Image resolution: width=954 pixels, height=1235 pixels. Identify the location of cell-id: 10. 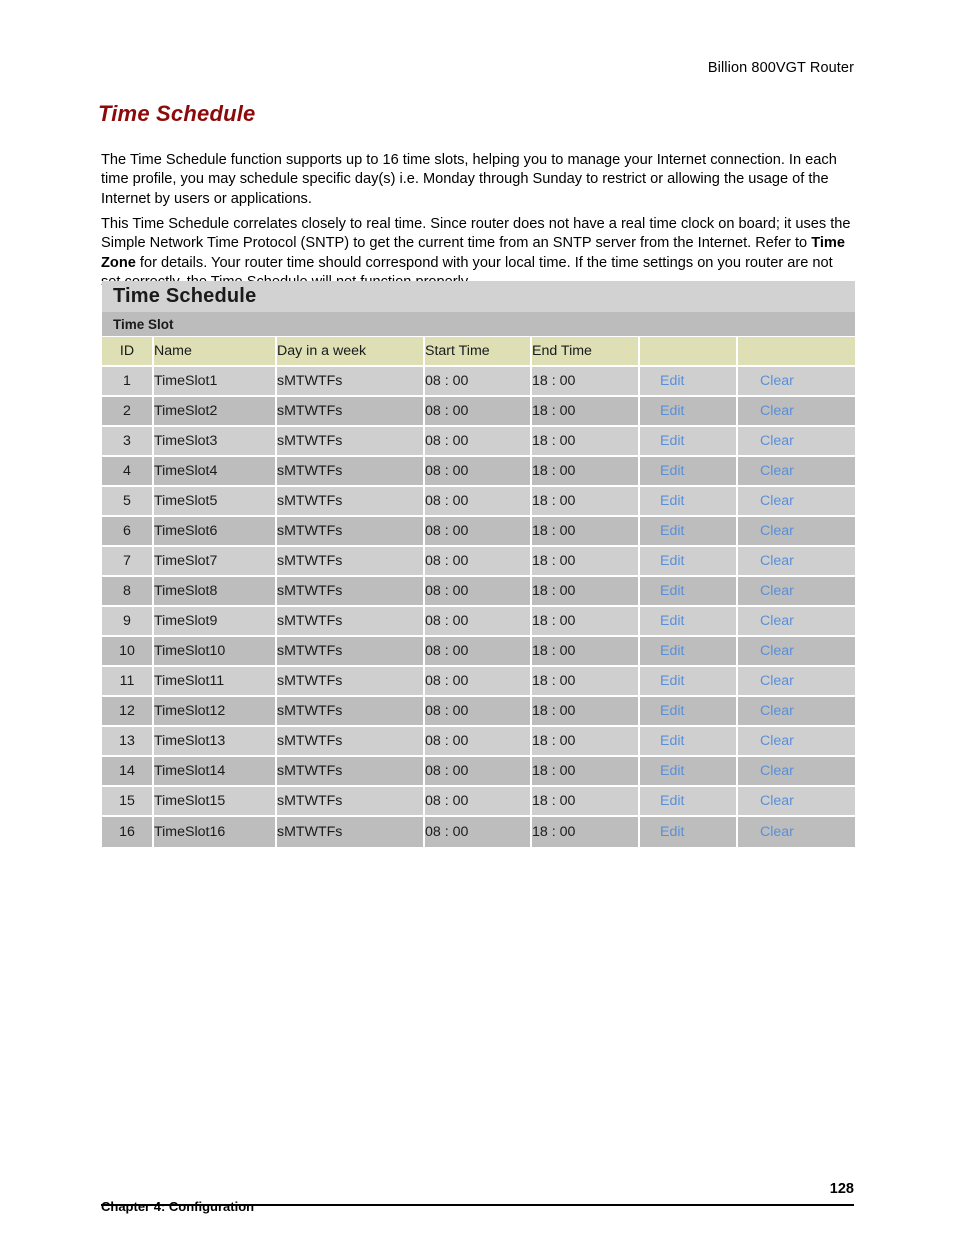
(128, 652).